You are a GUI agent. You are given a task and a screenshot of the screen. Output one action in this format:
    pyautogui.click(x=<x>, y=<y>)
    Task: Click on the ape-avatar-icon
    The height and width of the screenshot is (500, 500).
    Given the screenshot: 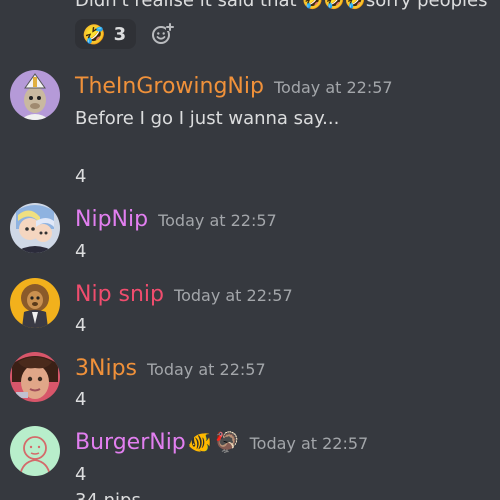 What is the action you would take?
    pyautogui.click(x=35, y=95)
    